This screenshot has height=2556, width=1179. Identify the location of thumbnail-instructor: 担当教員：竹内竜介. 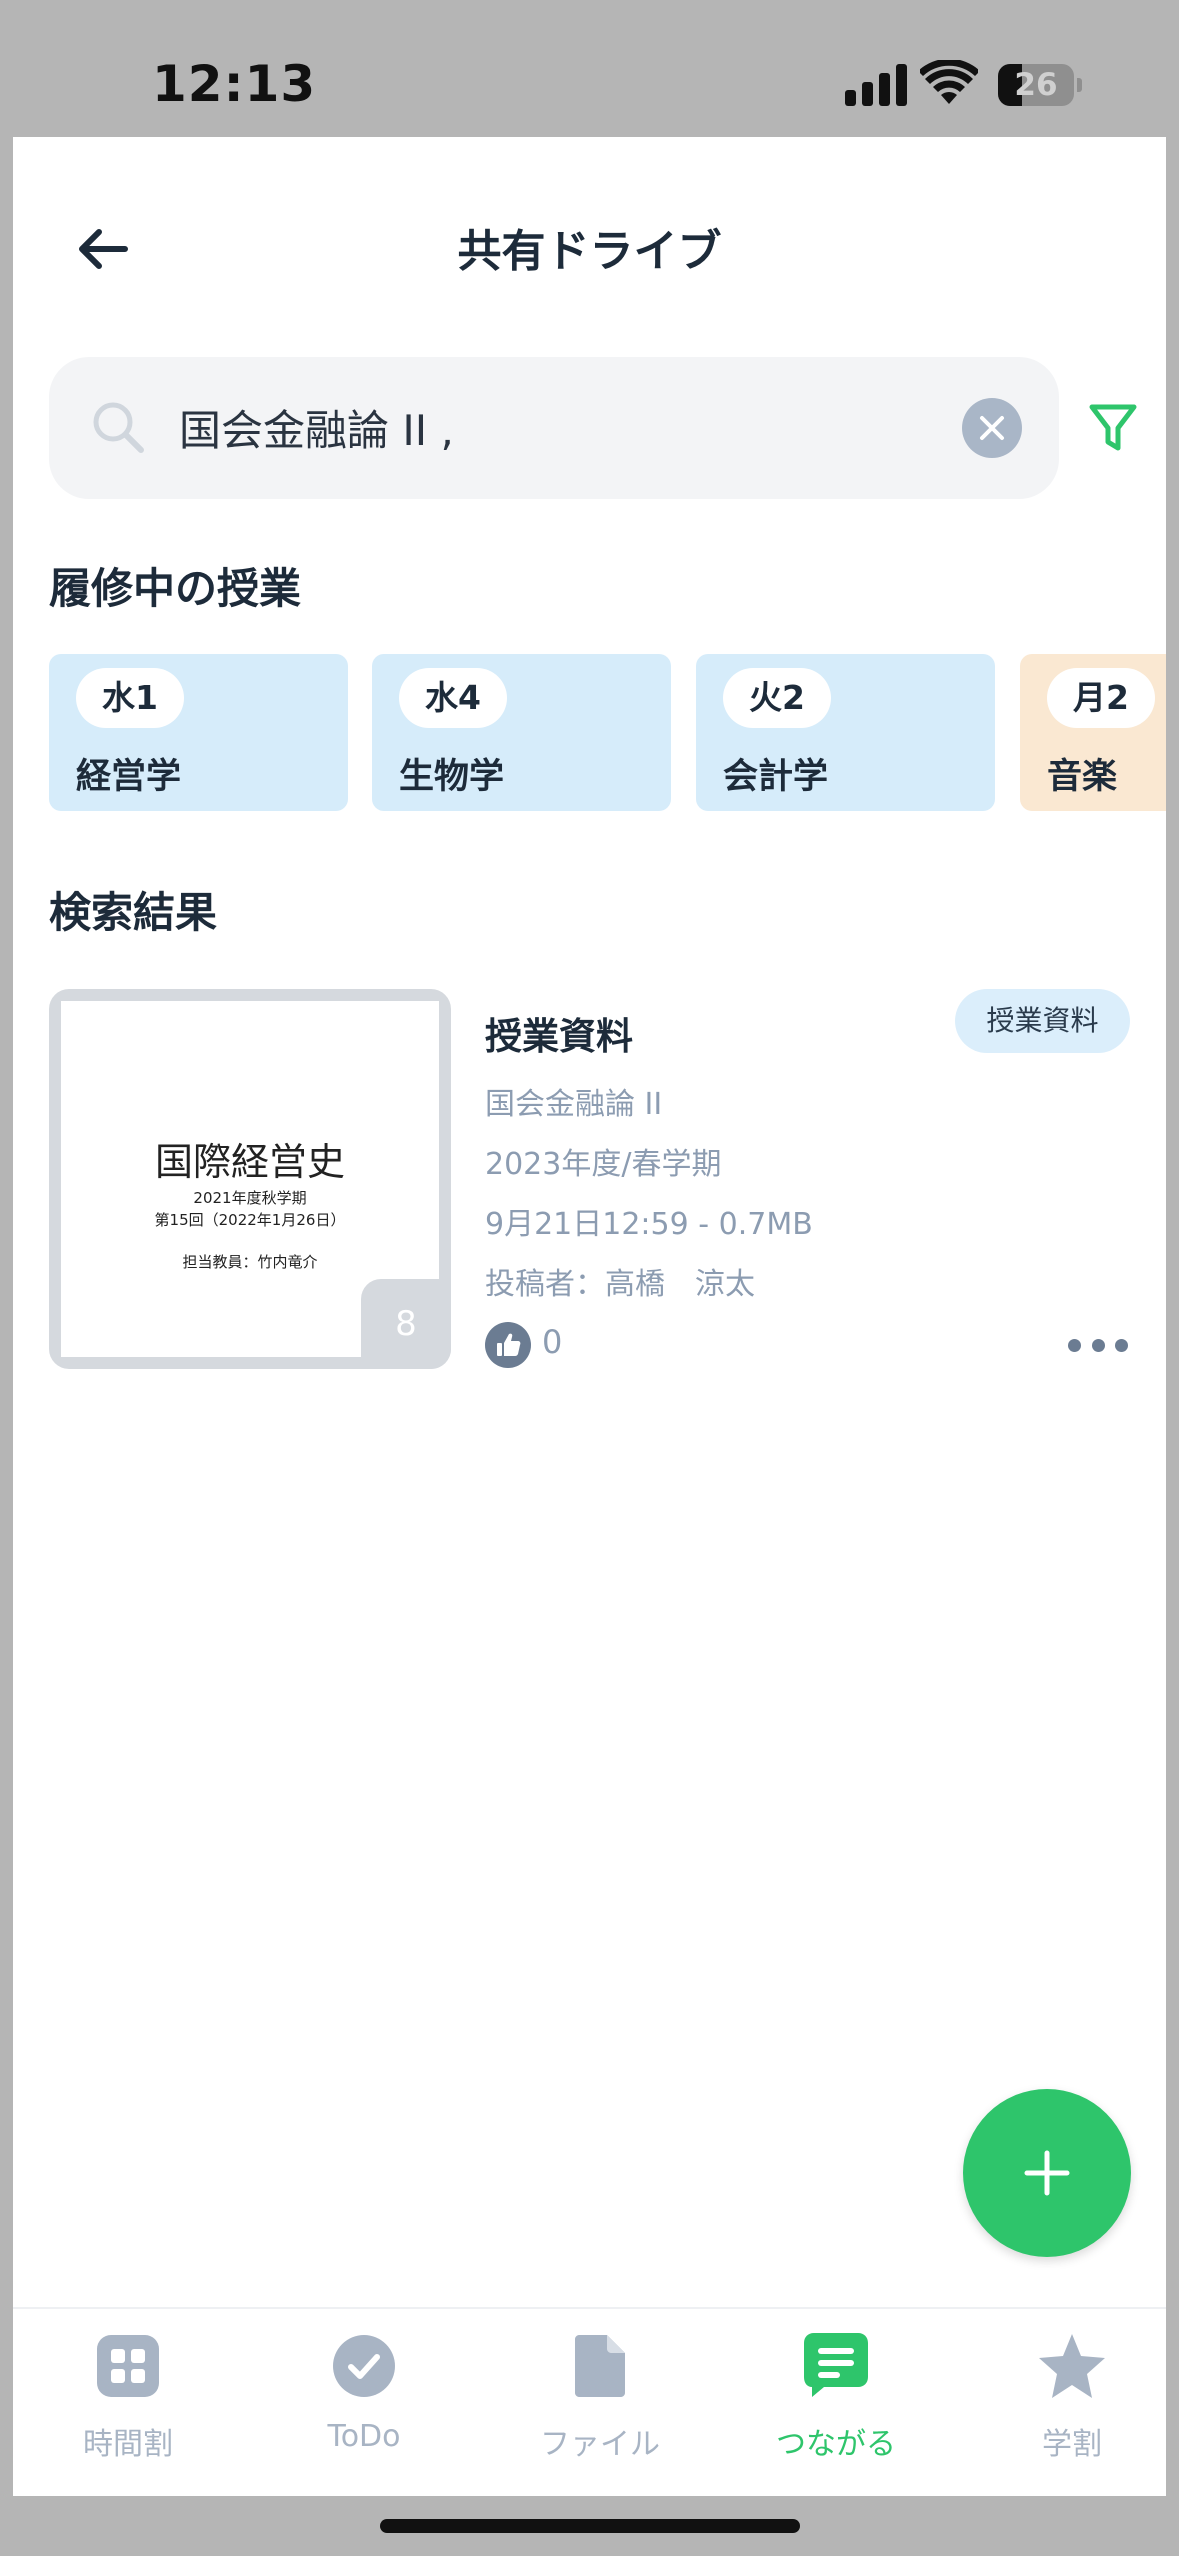
(250, 1262).